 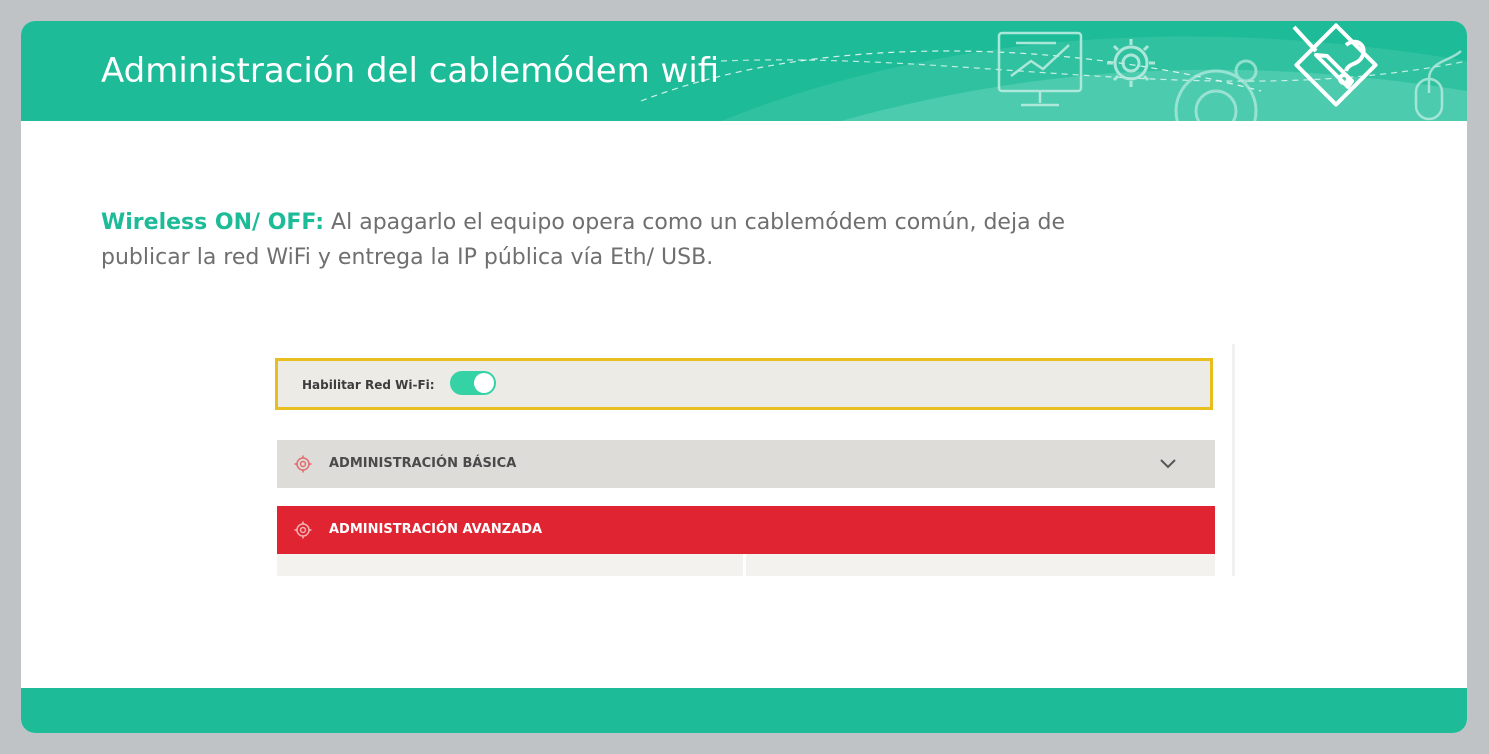 I want to click on advanced-content-panel, so click(x=746, y=565).